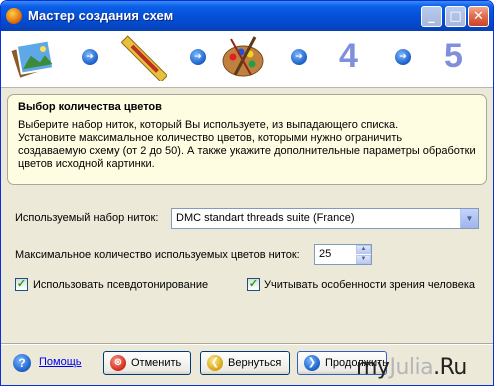 This screenshot has height=386, width=494. What do you see at coordinates (144, 58) in the screenshot?
I see `ruler-icon` at bounding box center [144, 58].